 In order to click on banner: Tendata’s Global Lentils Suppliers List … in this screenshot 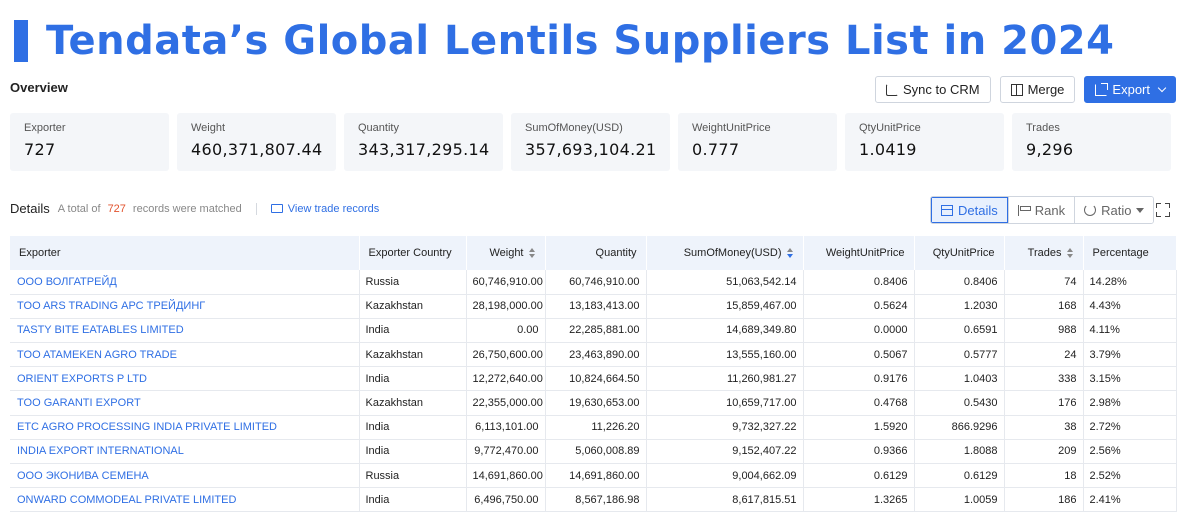, I will do `click(564, 41)`.